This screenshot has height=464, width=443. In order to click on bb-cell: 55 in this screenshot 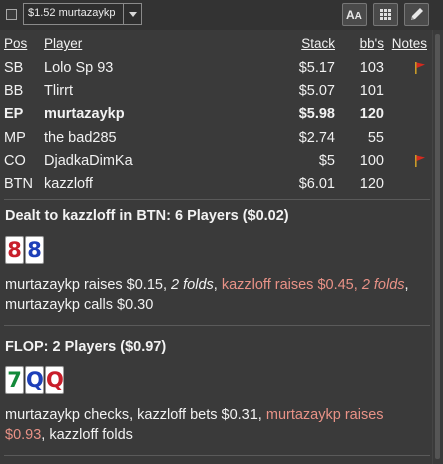, I will do `click(375, 137)`.